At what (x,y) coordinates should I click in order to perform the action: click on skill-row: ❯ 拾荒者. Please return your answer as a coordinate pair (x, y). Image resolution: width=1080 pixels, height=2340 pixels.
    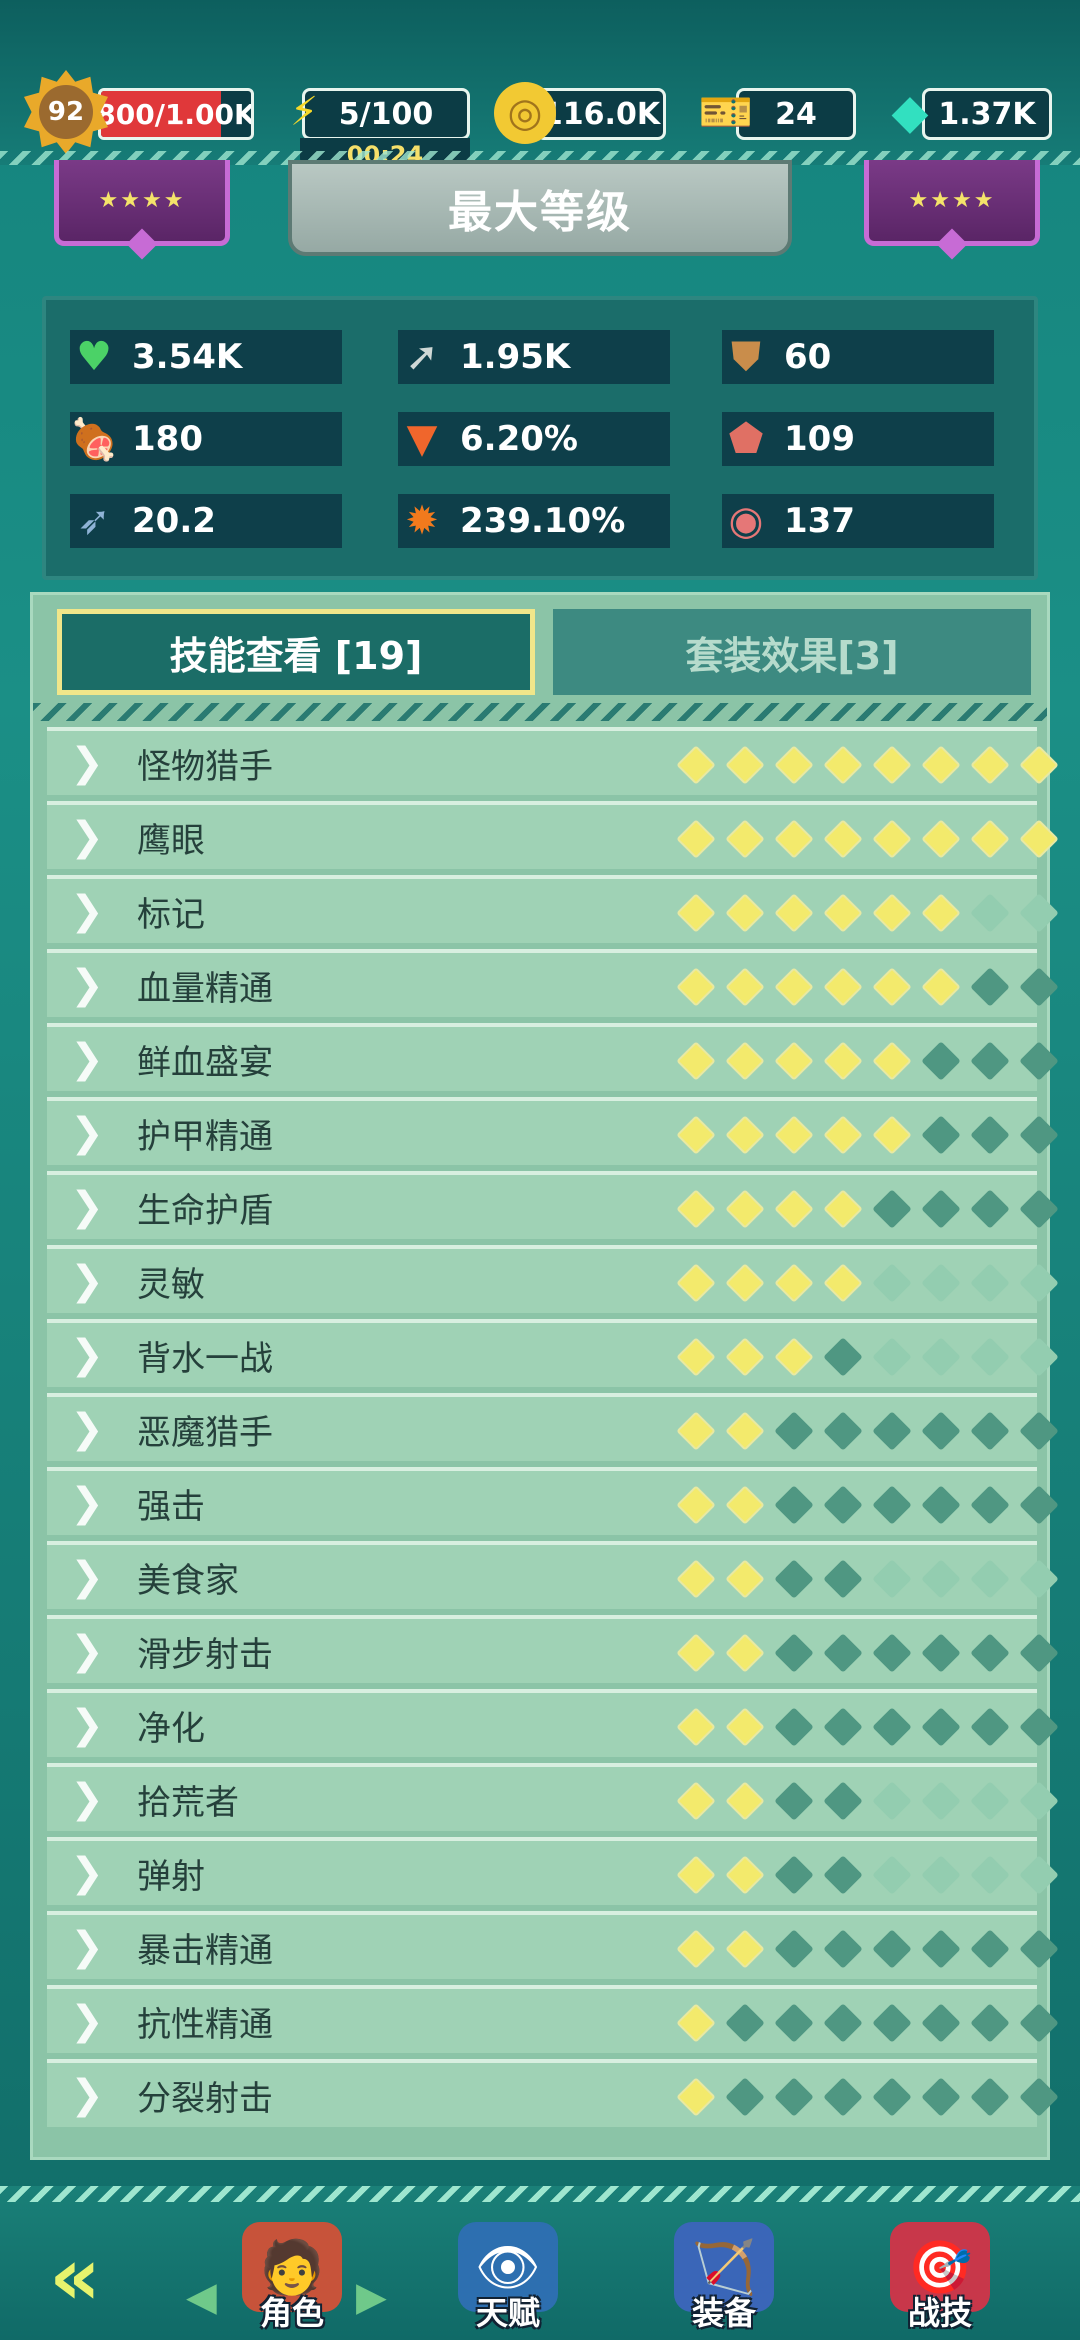
    Looking at the image, I should click on (553, 1797).